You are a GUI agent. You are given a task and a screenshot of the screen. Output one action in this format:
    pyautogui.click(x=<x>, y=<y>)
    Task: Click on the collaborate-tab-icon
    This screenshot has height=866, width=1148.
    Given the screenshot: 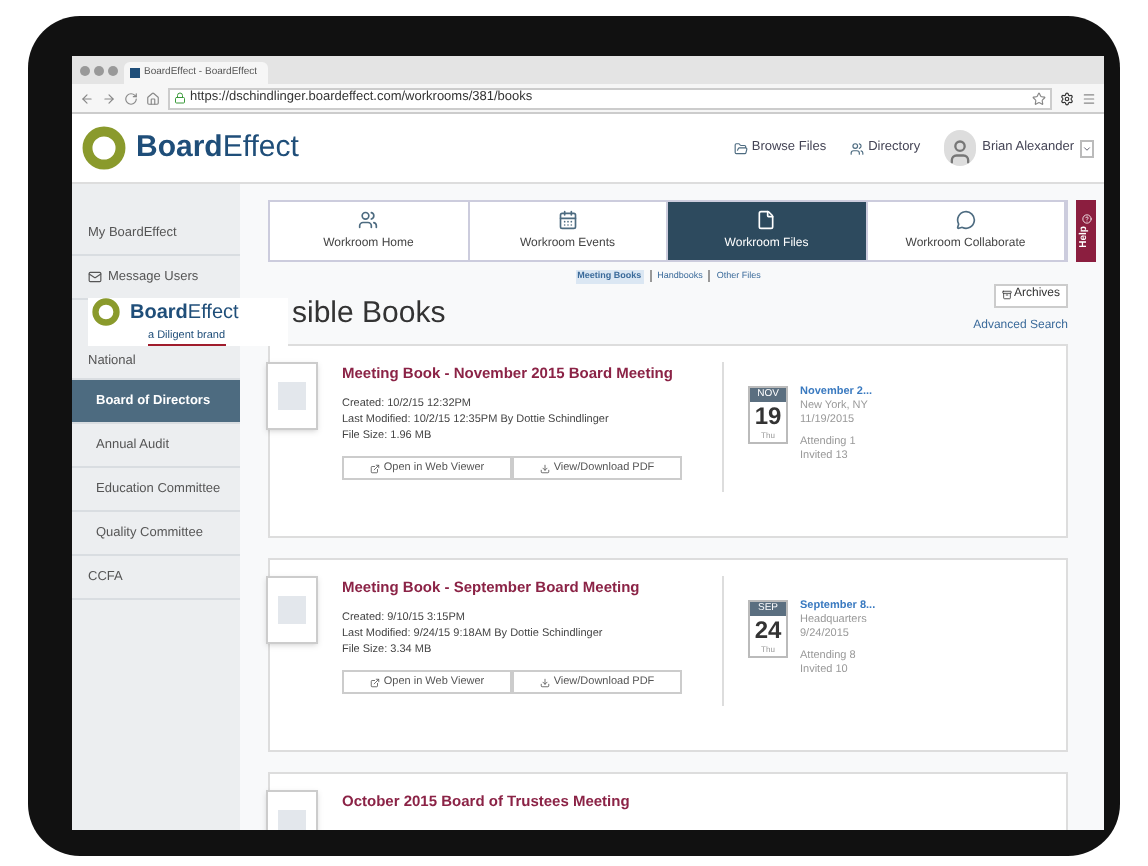 What is the action you would take?
    pyautogui.click(x=965, y=219)
    